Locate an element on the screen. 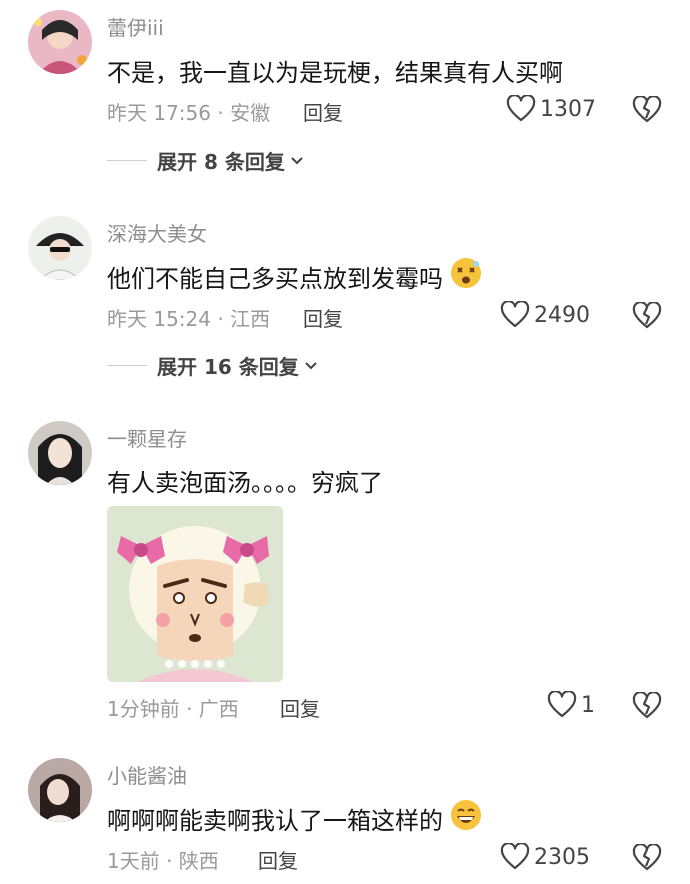 Image resolution: width=690 pixels, height=884 pixels. expand-replies-label: 展开 8 条回复 is located at coordinates (221, 162).